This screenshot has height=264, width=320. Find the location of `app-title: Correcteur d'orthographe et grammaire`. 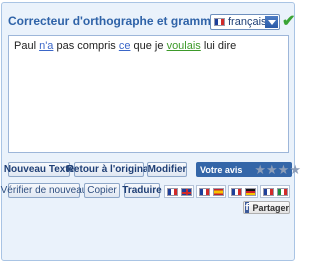

app-title: Correcteur d'orthographe et grammaire is located at coordinates (120, 21).